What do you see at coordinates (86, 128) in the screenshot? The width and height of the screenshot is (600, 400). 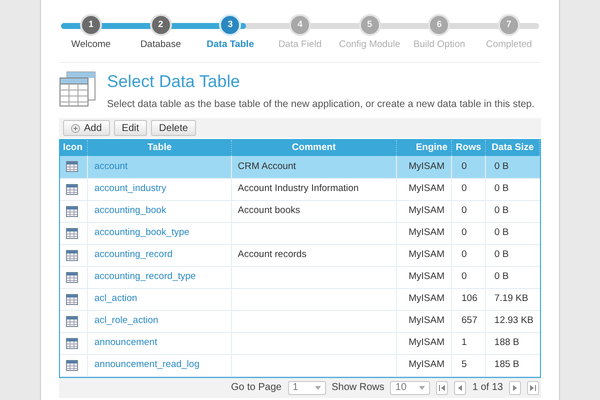 I see `toolbar-button: Add` at bounding box center [86, 128].